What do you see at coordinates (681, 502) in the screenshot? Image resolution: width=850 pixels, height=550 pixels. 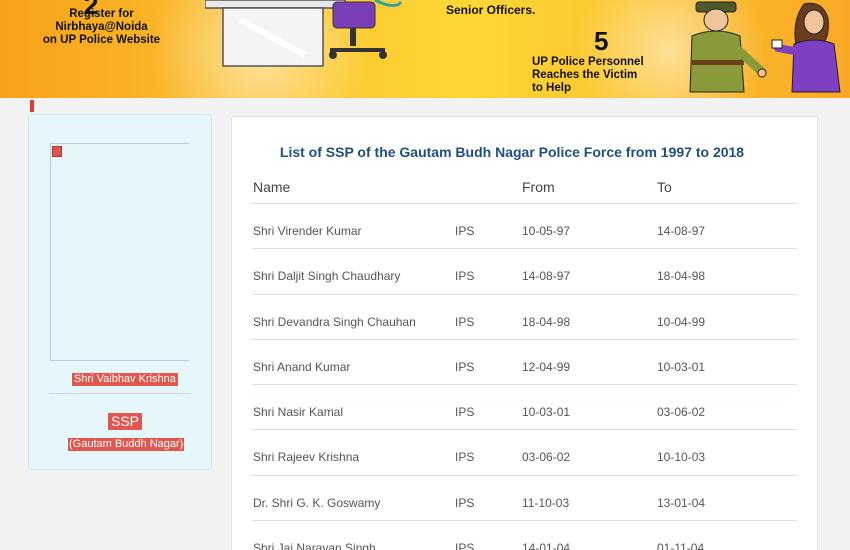 I see `cell-to: 13-01-04` at bounding box center [681, 502].